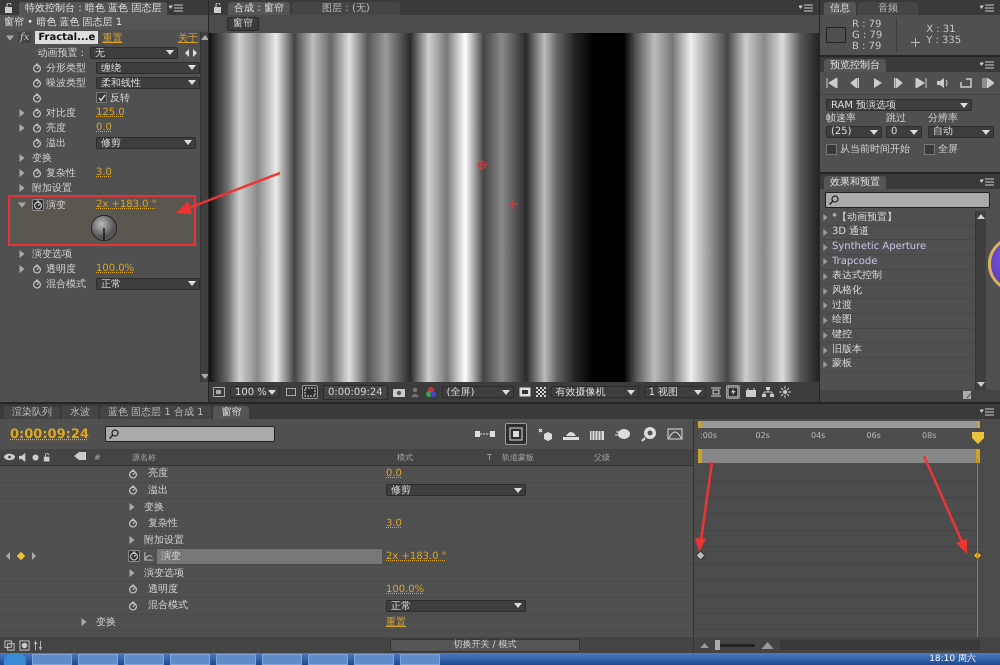 The image size is (1000, 665). I want to click on effect-category: Synthetic Aperture, so click(896, 248).